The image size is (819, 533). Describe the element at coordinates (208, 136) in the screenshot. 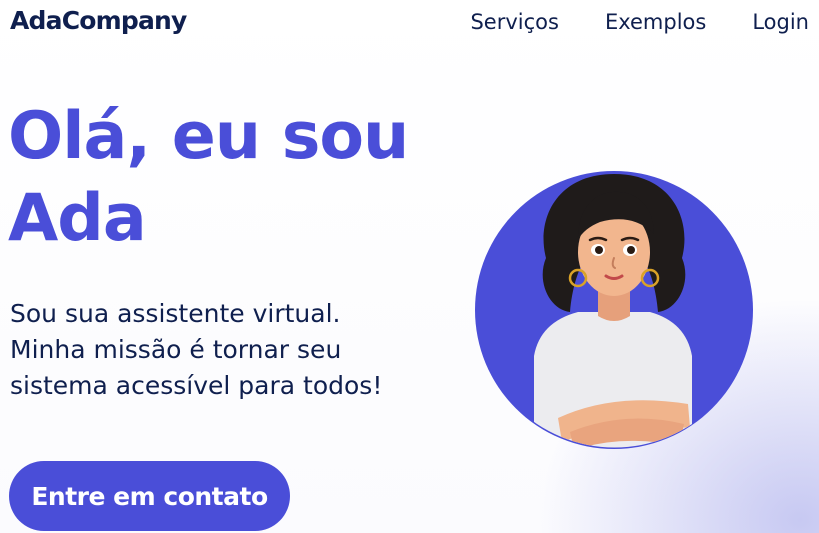

I see `hero-title-line: Olá, eu sou` at that location.